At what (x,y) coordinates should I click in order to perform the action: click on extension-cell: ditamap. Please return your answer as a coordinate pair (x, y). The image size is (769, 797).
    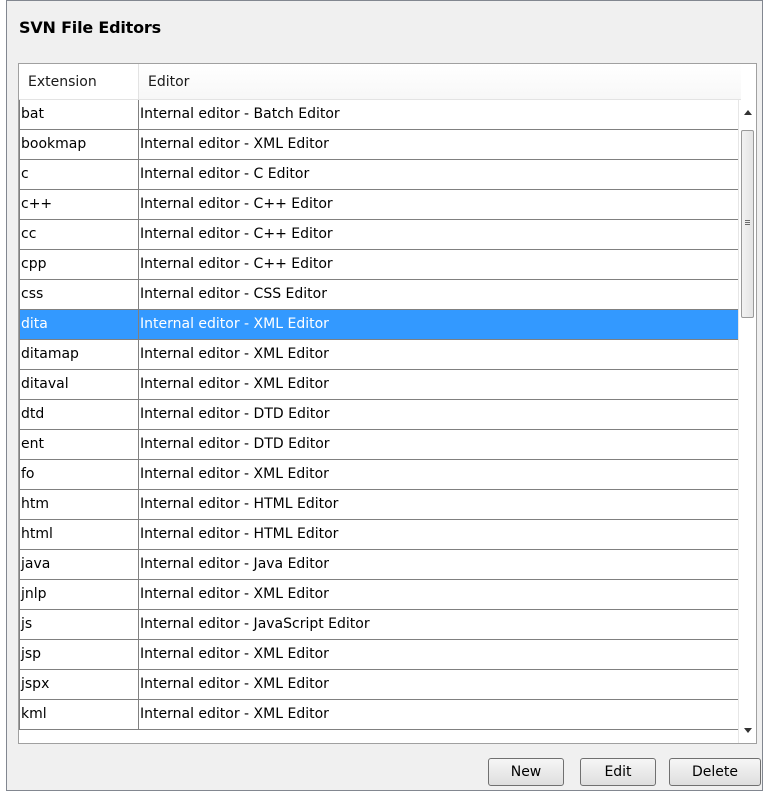
    Looking at the image, I should click on (79, 355).